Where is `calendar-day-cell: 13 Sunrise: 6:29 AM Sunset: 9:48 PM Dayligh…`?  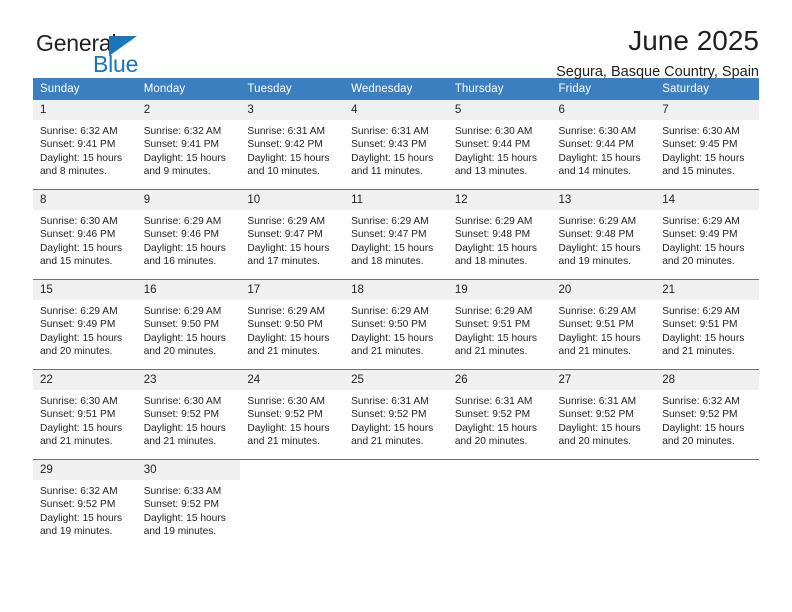 calendar-day-cell: 13 Sunrise: 6:29 AM Sunset: 9:48 PM Dayligh… is located at coordinates (603, 234).